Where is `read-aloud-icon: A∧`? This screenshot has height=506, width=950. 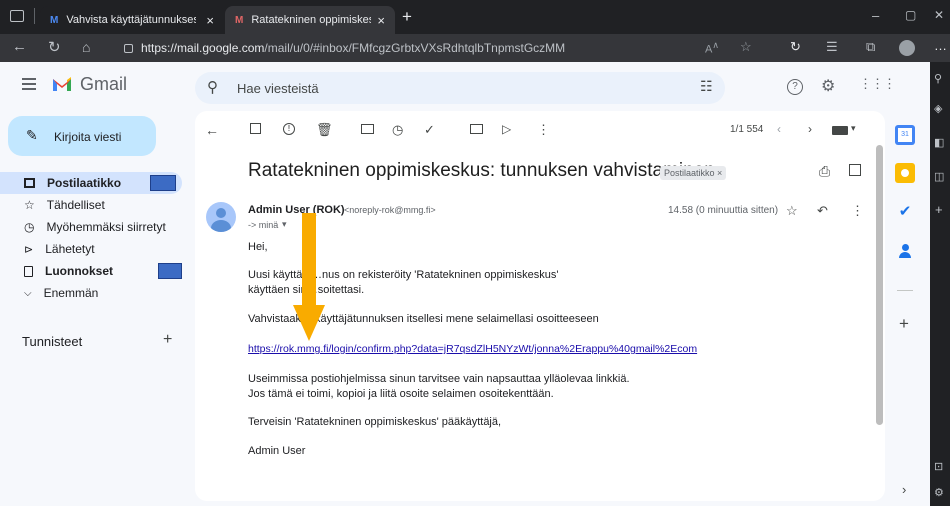
read-aloud-icon: A∧ is located at coordinates (712, 48).